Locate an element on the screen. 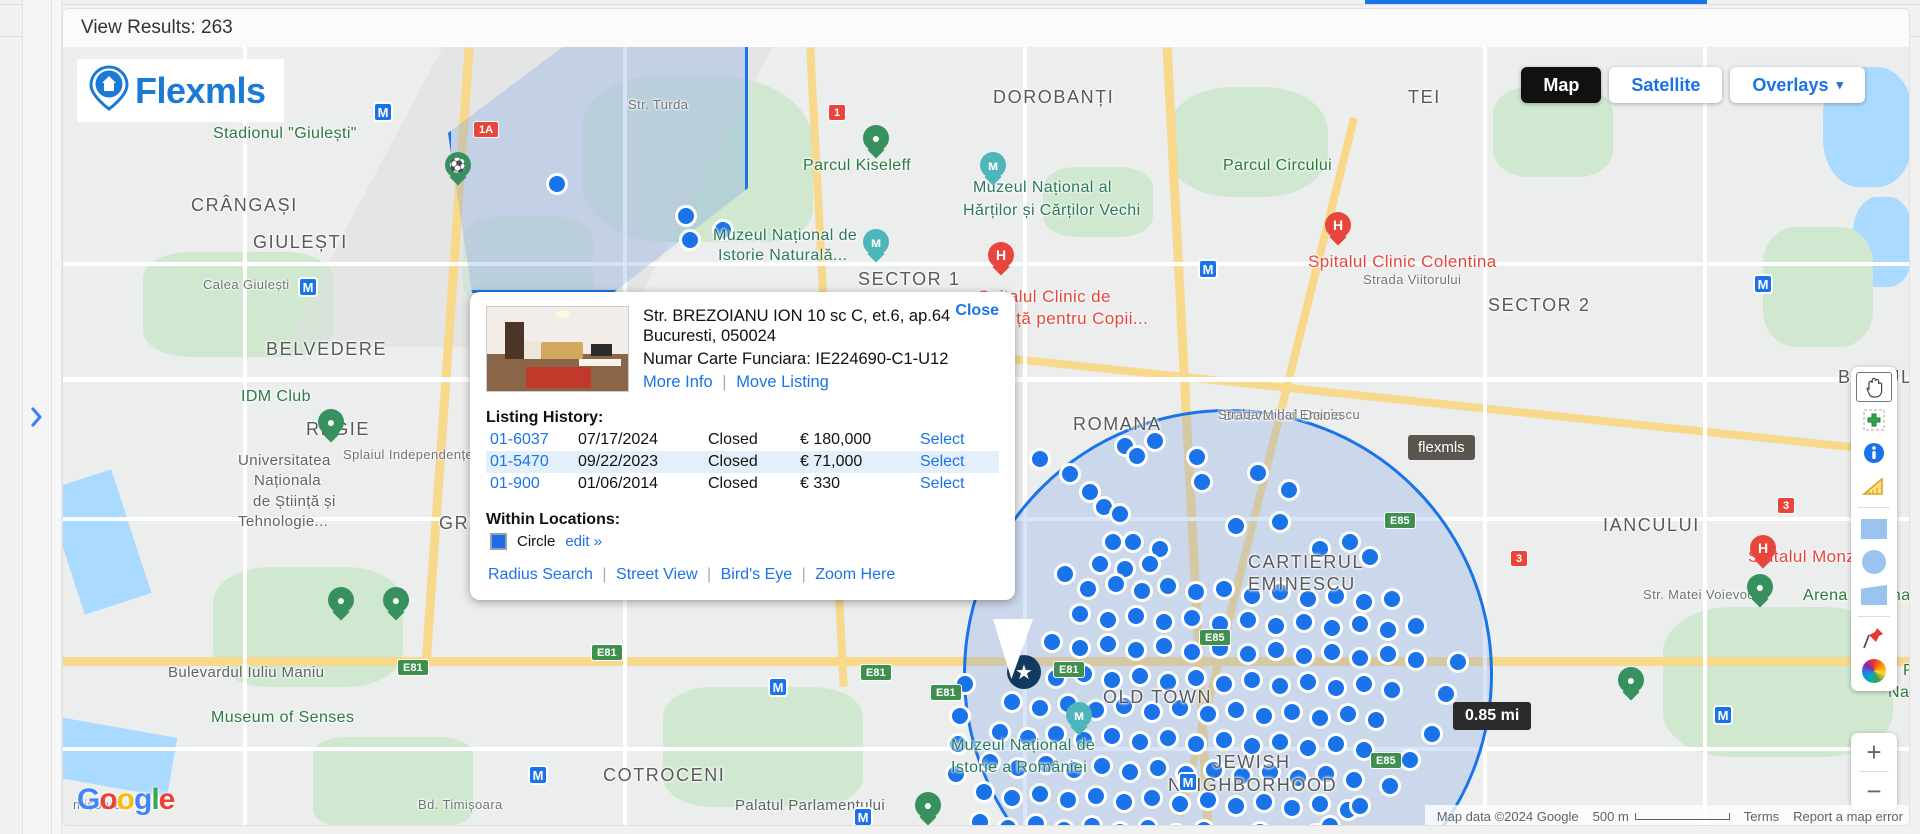 This screenshot has width=1920, height=834. polygon-tool-button is located at coordinates (1874, 595).